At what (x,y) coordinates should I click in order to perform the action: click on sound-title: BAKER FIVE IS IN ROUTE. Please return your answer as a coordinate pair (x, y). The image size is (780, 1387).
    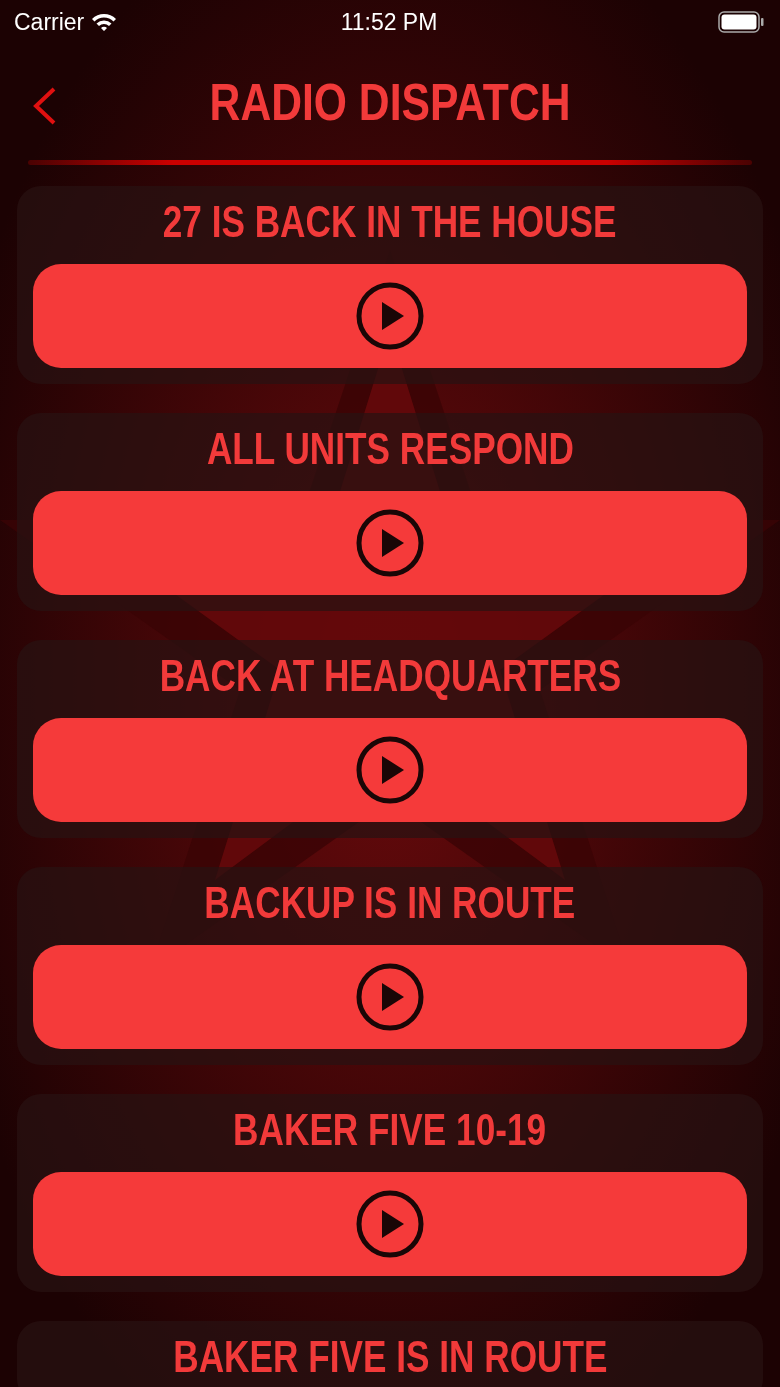
    Looking at the image, I should click on (390, 1357).